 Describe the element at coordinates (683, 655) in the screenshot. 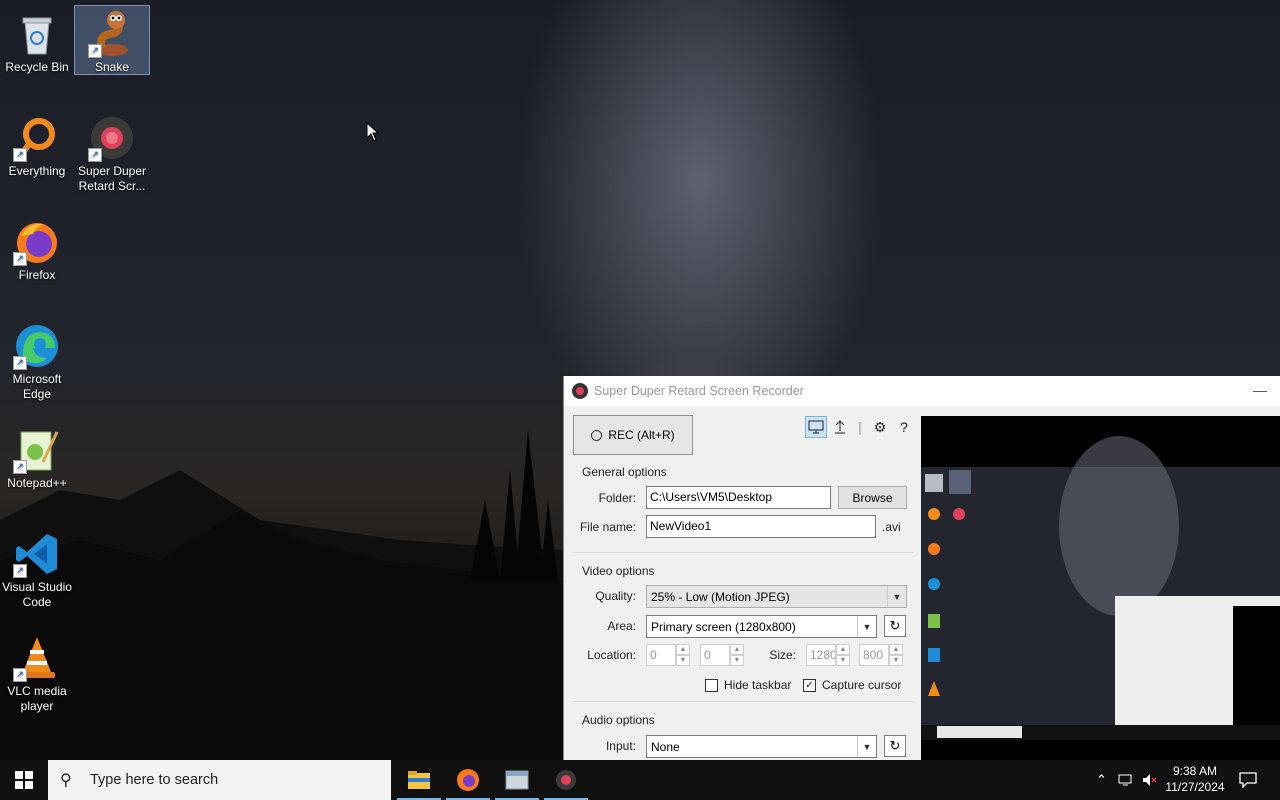

I see `location-x-stepper: ▲ ▼` at that location.